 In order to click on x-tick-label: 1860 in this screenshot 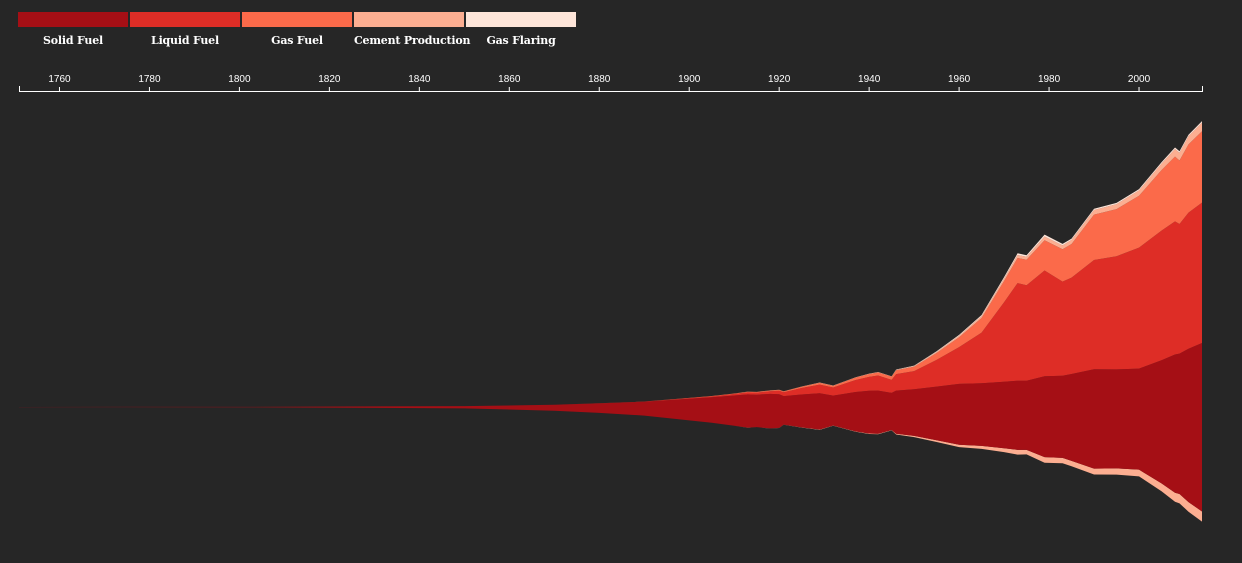, I will do `click(509, 79)`.